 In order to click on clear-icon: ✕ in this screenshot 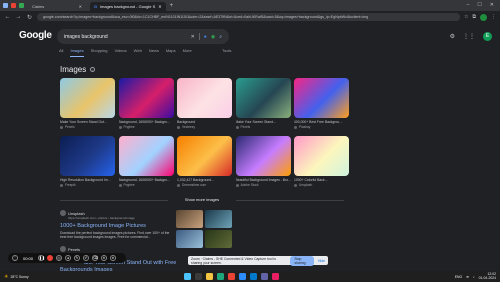, I will do `click(193, 37)`.